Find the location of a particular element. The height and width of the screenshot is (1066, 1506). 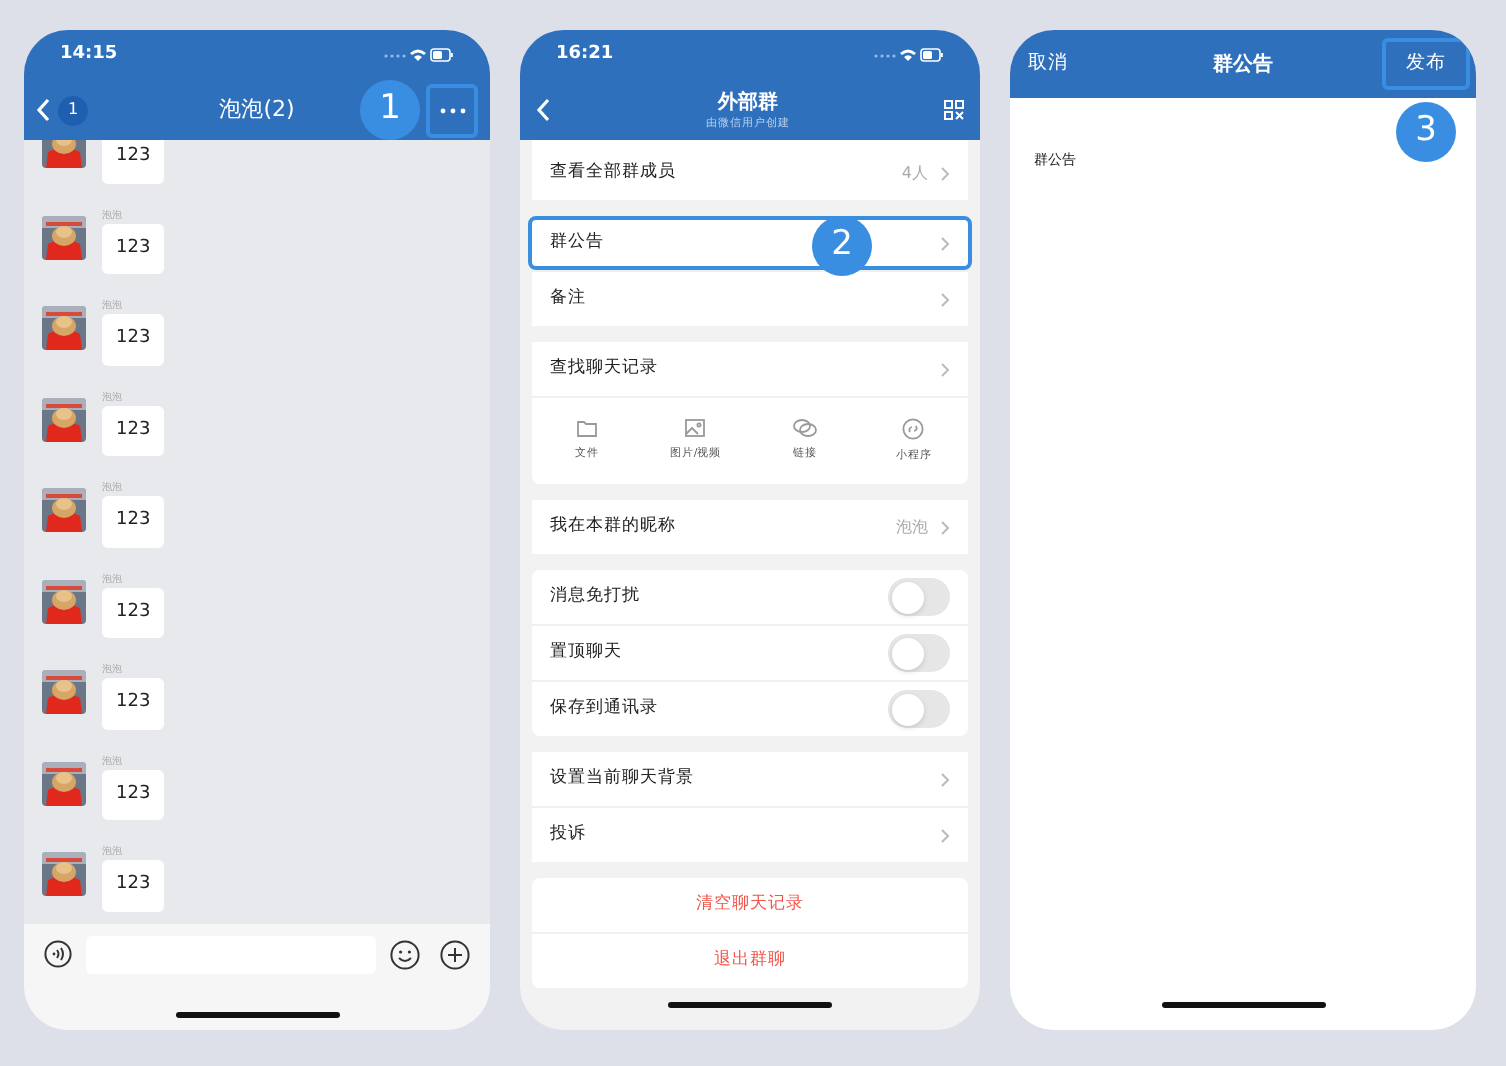

publish-button: 发布 is located at coordinates (1426, 64).